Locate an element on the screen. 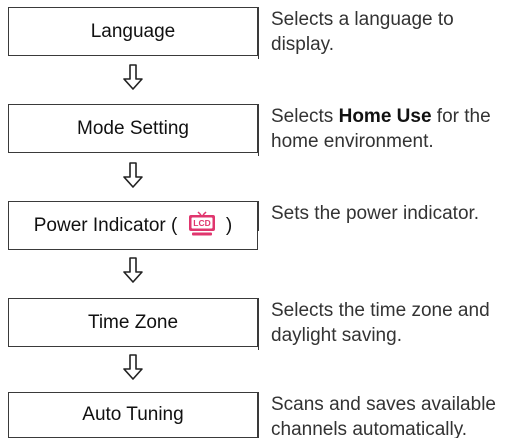  svg-text: LCD is located at coordinates (201, 223).